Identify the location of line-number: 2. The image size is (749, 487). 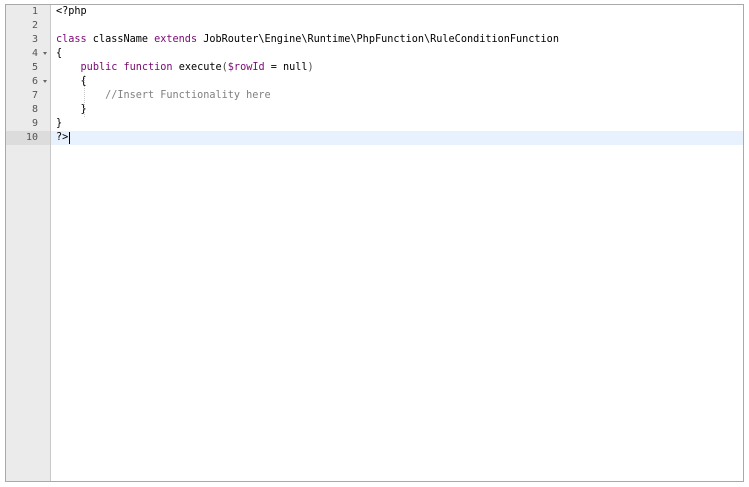
(34, 25).